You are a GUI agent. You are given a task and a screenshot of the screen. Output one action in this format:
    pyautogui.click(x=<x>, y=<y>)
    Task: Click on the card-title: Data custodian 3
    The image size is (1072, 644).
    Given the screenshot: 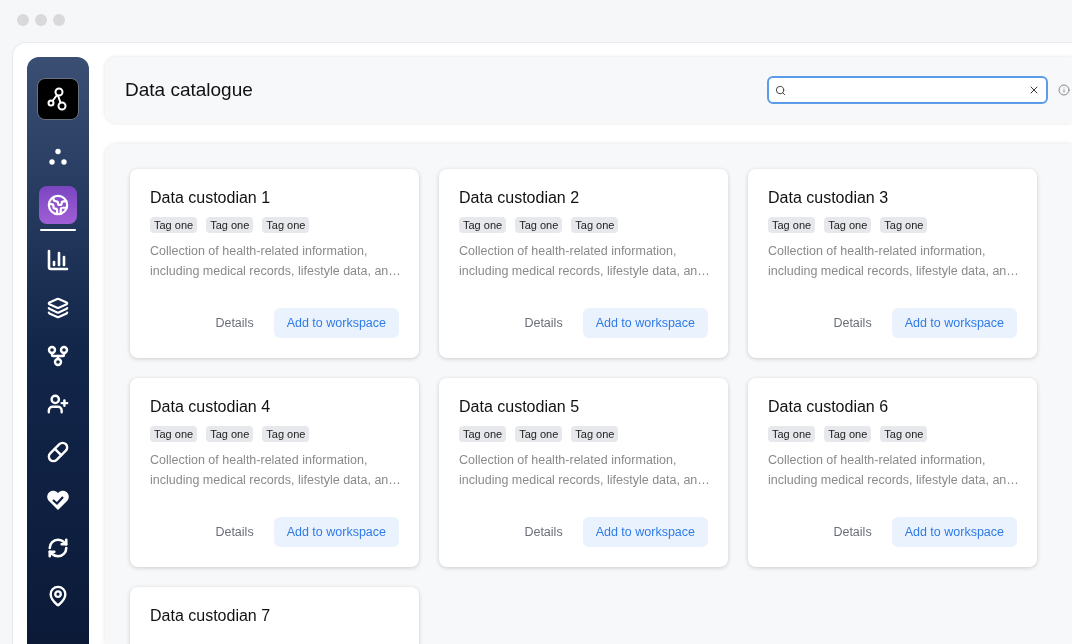 What is the action you would take?
    pyautogui.click(x=829, y=198)
    